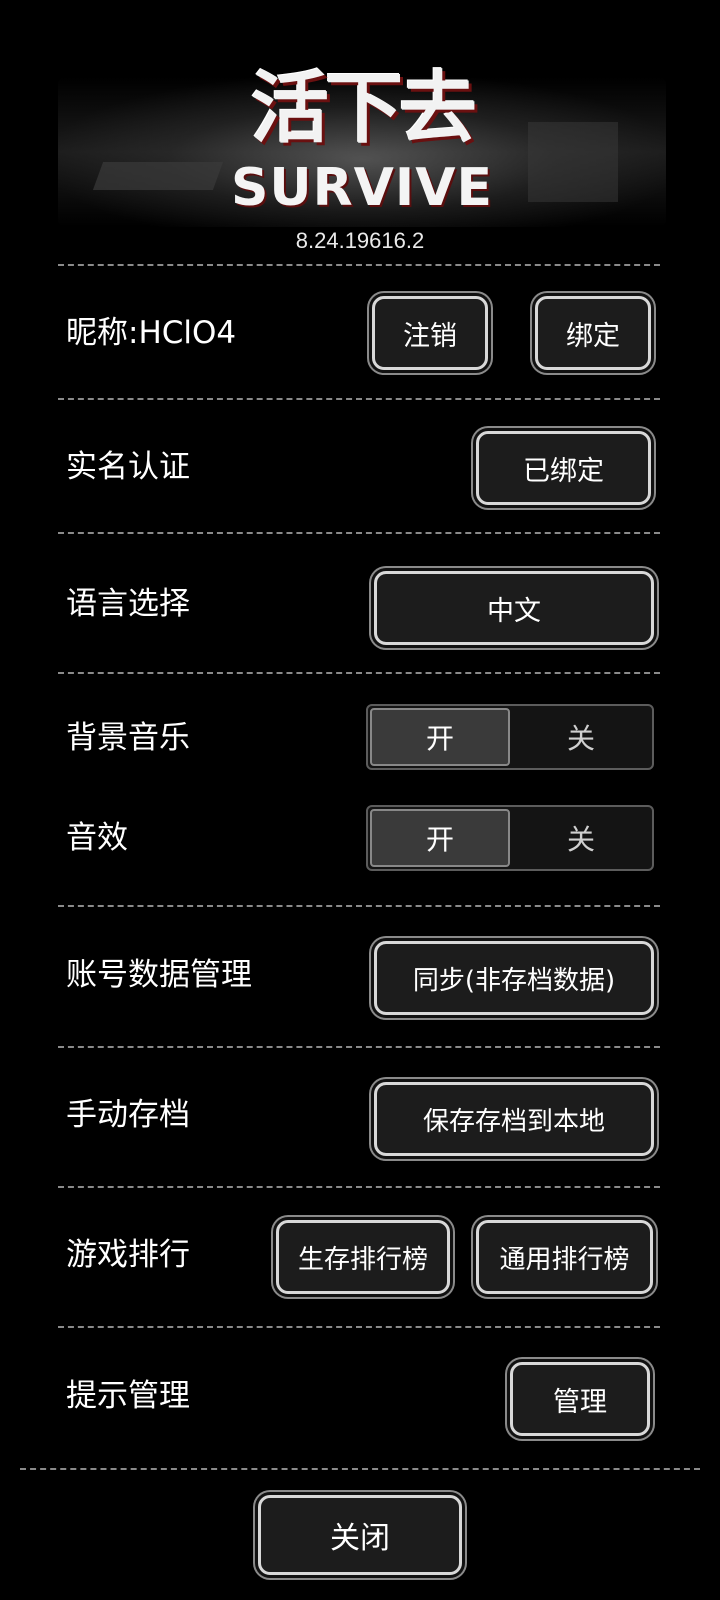 This screenshot has width=720, height=1600. What do you see at coordinates (363, 1257) in the screenshot?
I see `survival-ranking-button: 生存排行榜` at bounding box center [363, 1257].